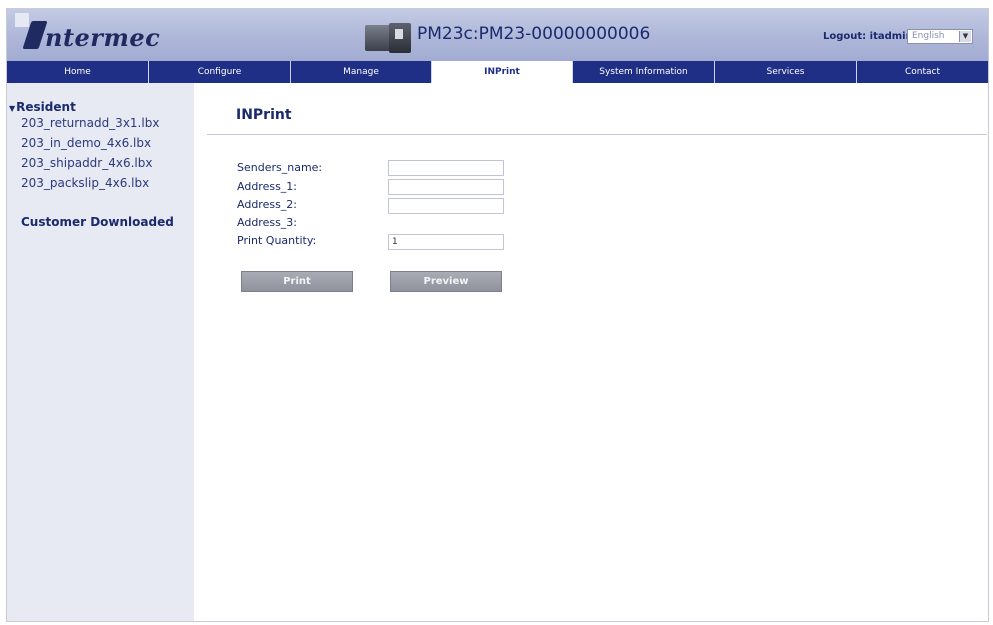  Describe the element at coordinates (597, 134) in the screenshot. I see `title-divider` at that location.